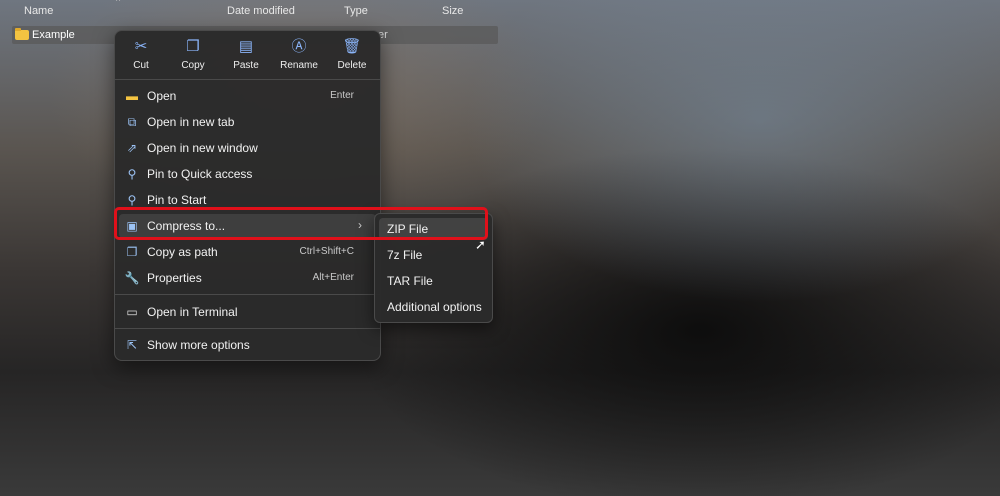 Image resolution: width=1000 pixels, height=496 pixels. Describe the element at coordinates (132, 252) in the screenshot. I see `copy-path-icon: ❐` at that location.